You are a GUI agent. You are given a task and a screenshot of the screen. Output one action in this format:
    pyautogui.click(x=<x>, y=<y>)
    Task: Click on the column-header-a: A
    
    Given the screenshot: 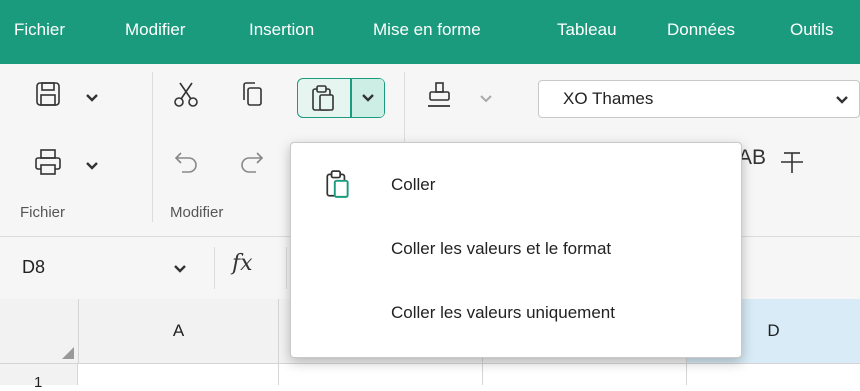 What is the action you would take?
    pyautogui.click(x=178, y=331)
    